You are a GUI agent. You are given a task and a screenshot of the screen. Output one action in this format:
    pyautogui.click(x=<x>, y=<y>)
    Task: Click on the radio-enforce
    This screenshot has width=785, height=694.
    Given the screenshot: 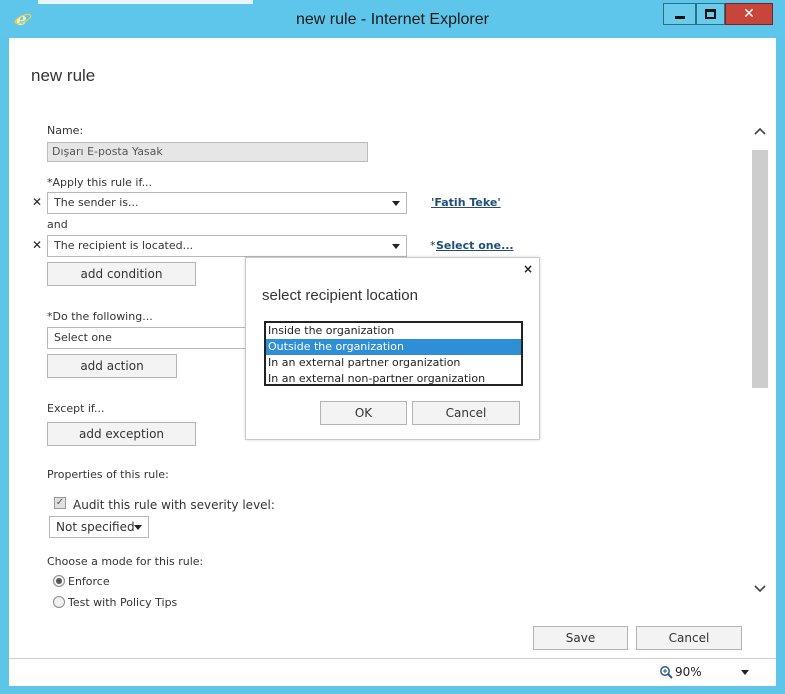 What is the action you would take?
    pyautogui.click(x=59, y=581)
    